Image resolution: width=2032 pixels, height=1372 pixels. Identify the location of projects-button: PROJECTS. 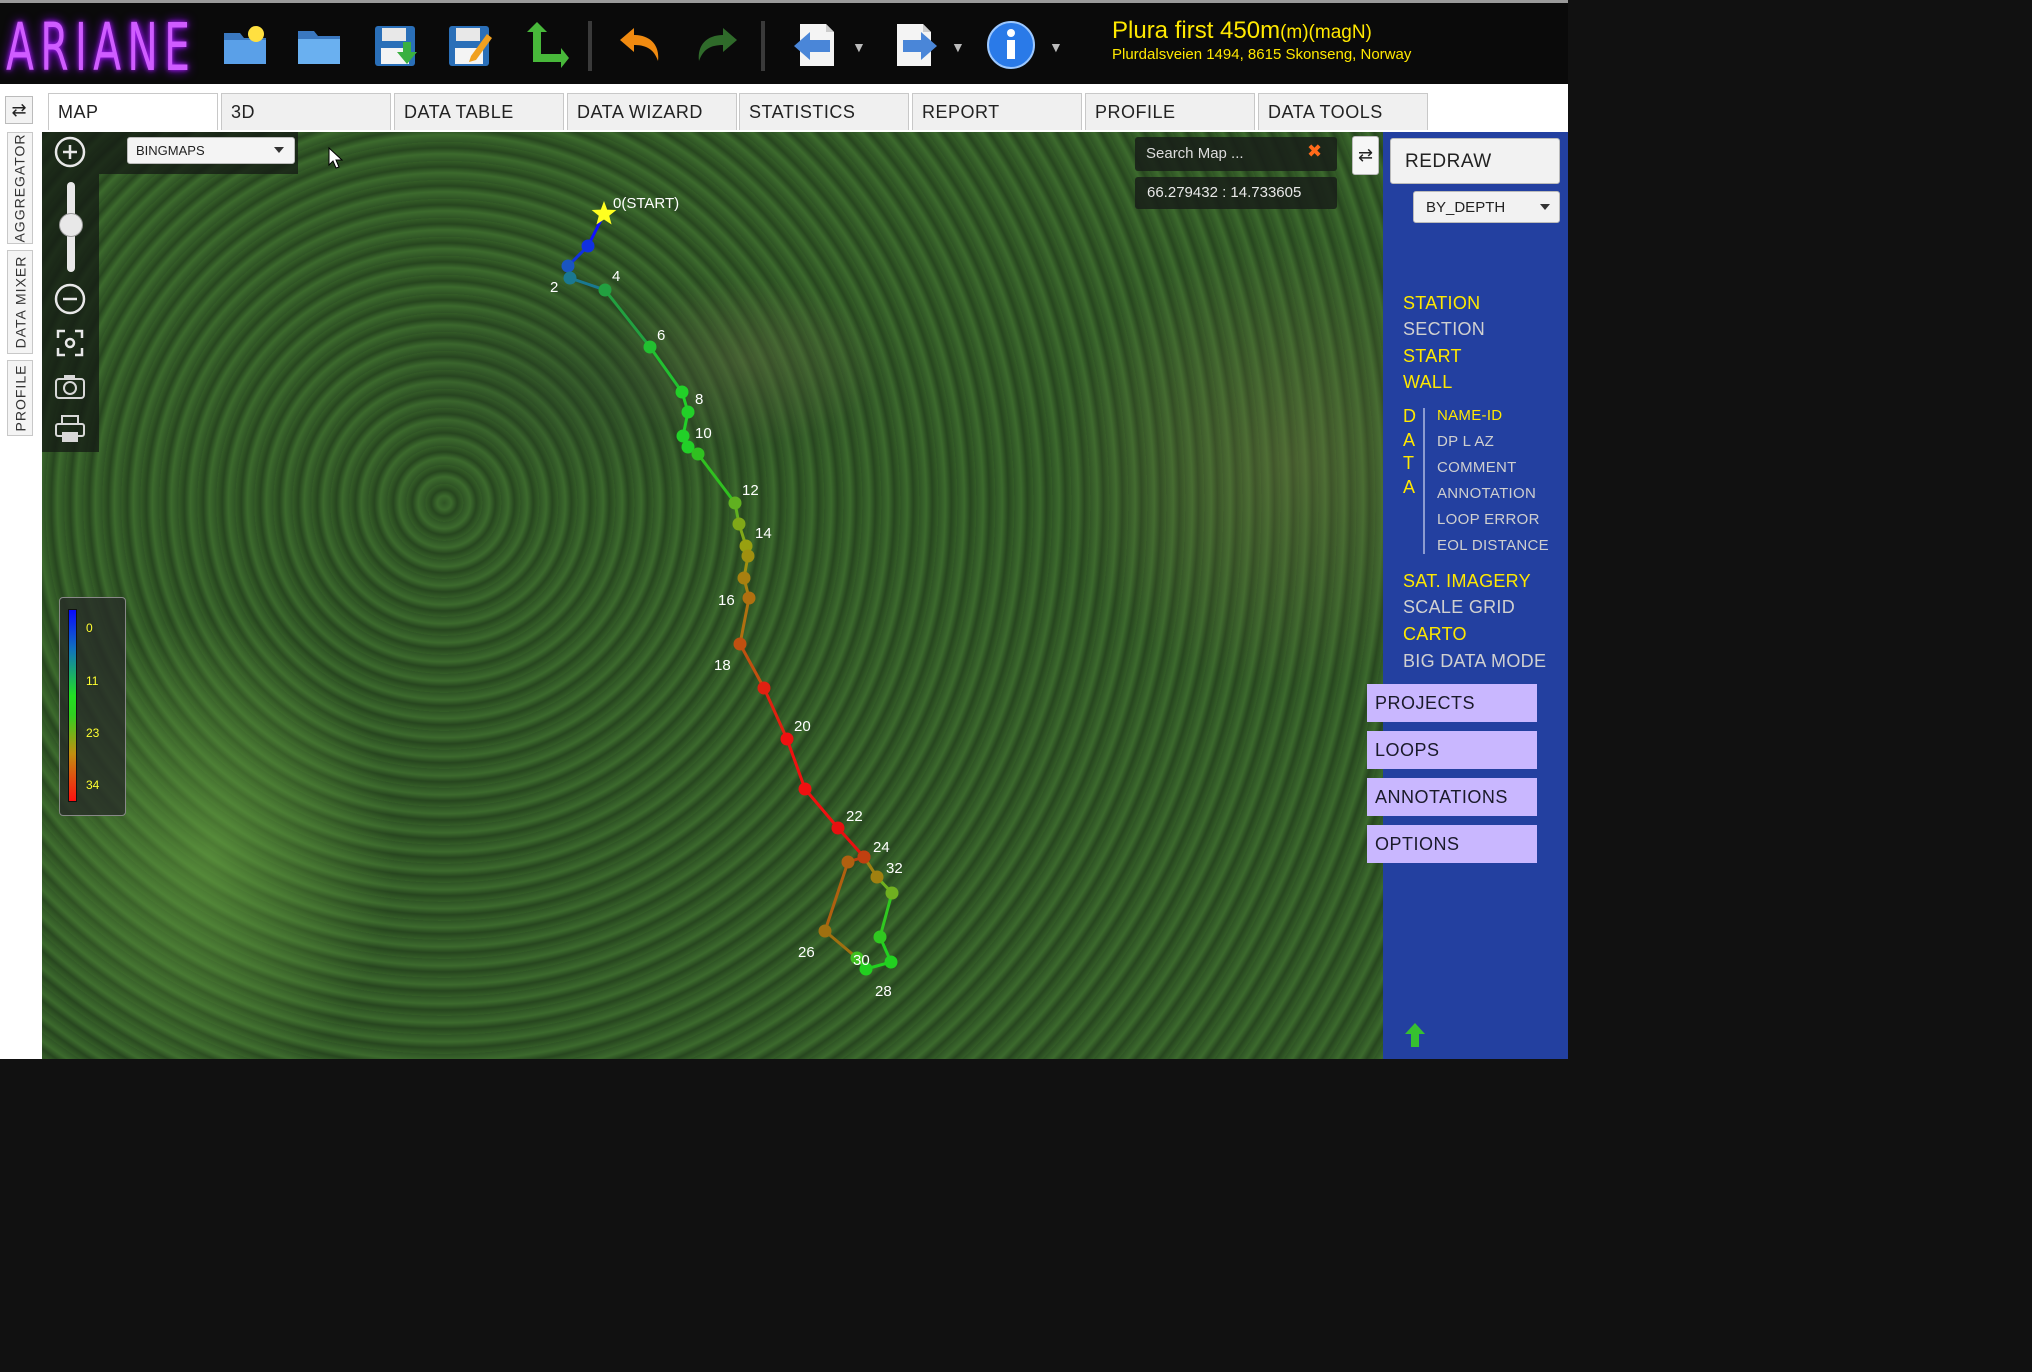
(1452, 703).